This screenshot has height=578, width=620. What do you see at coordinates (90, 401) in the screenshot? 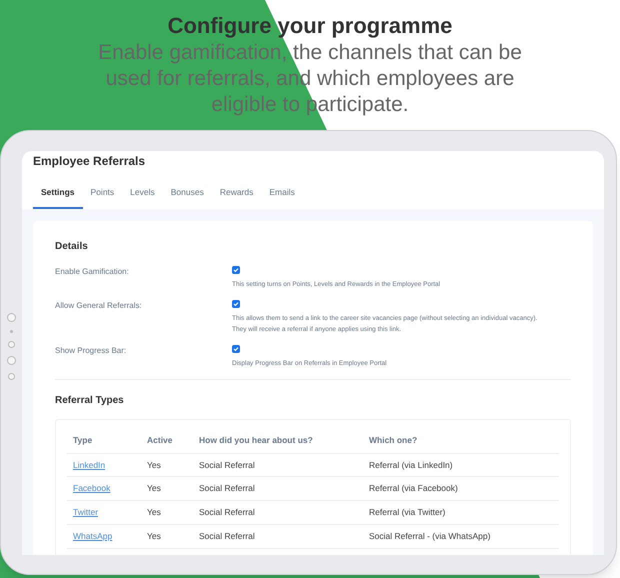
I see `section-title: Referral Types` at bounding box center [90, 401].